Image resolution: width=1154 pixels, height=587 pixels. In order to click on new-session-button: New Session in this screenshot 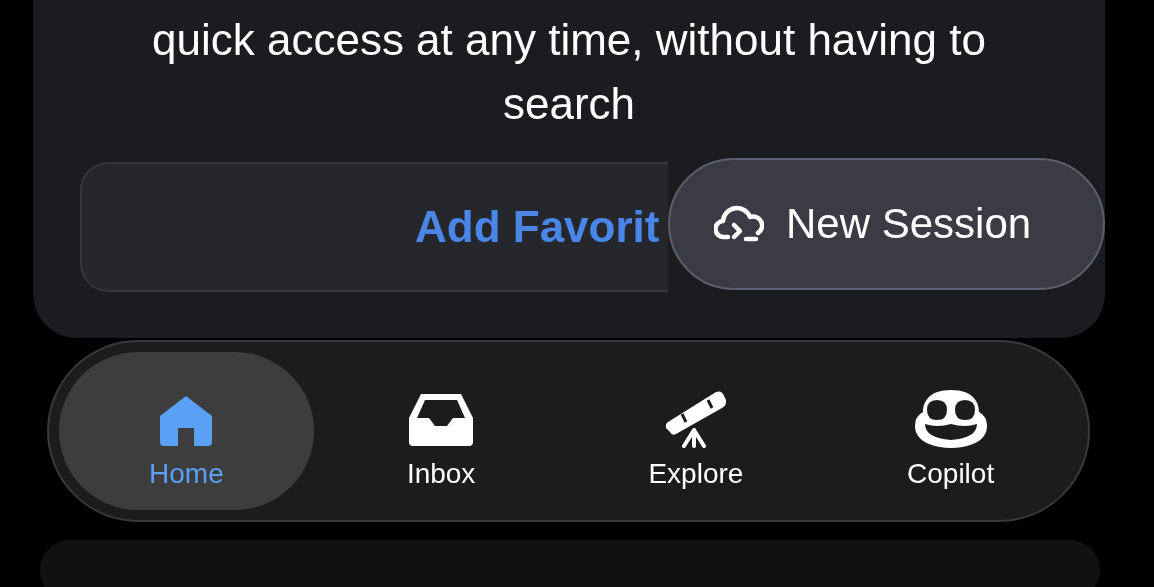, I will do `click(886, 224)`.